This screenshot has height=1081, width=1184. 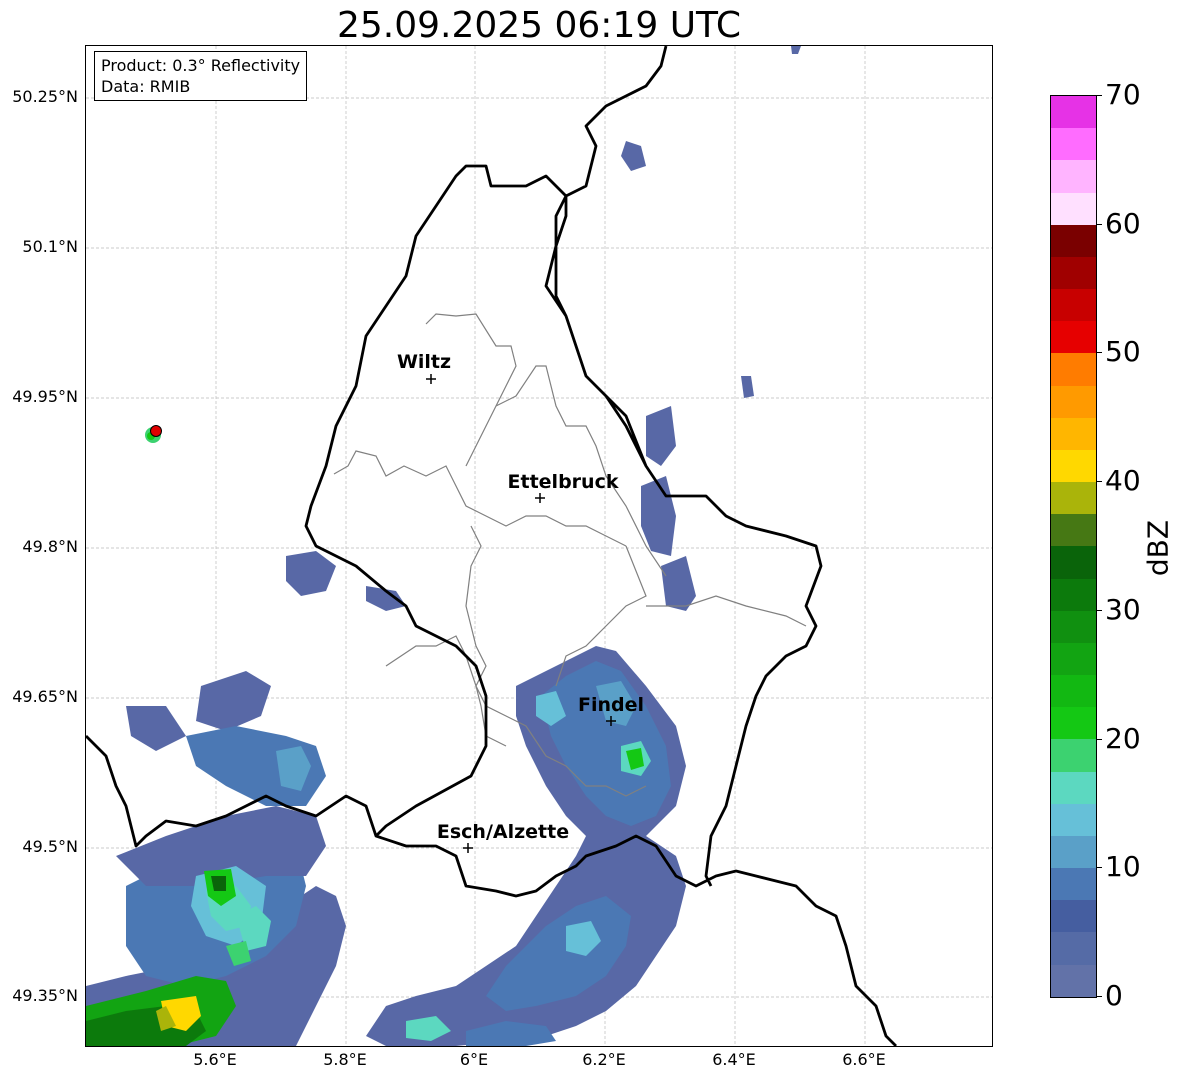 I want to click on radar-site-marker, so click(x=156, y=431).